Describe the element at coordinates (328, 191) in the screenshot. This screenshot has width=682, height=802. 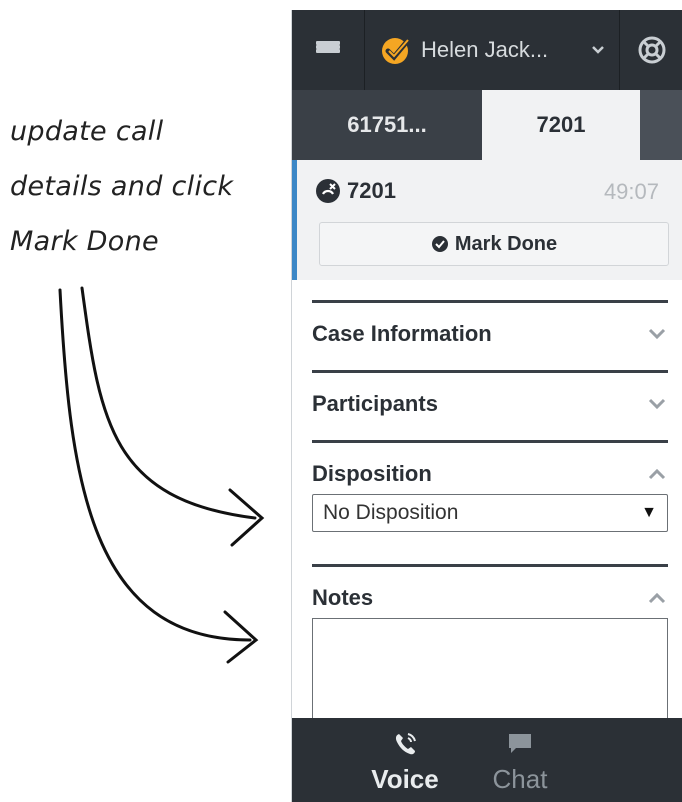
I see `call-ended-icon` at that location.